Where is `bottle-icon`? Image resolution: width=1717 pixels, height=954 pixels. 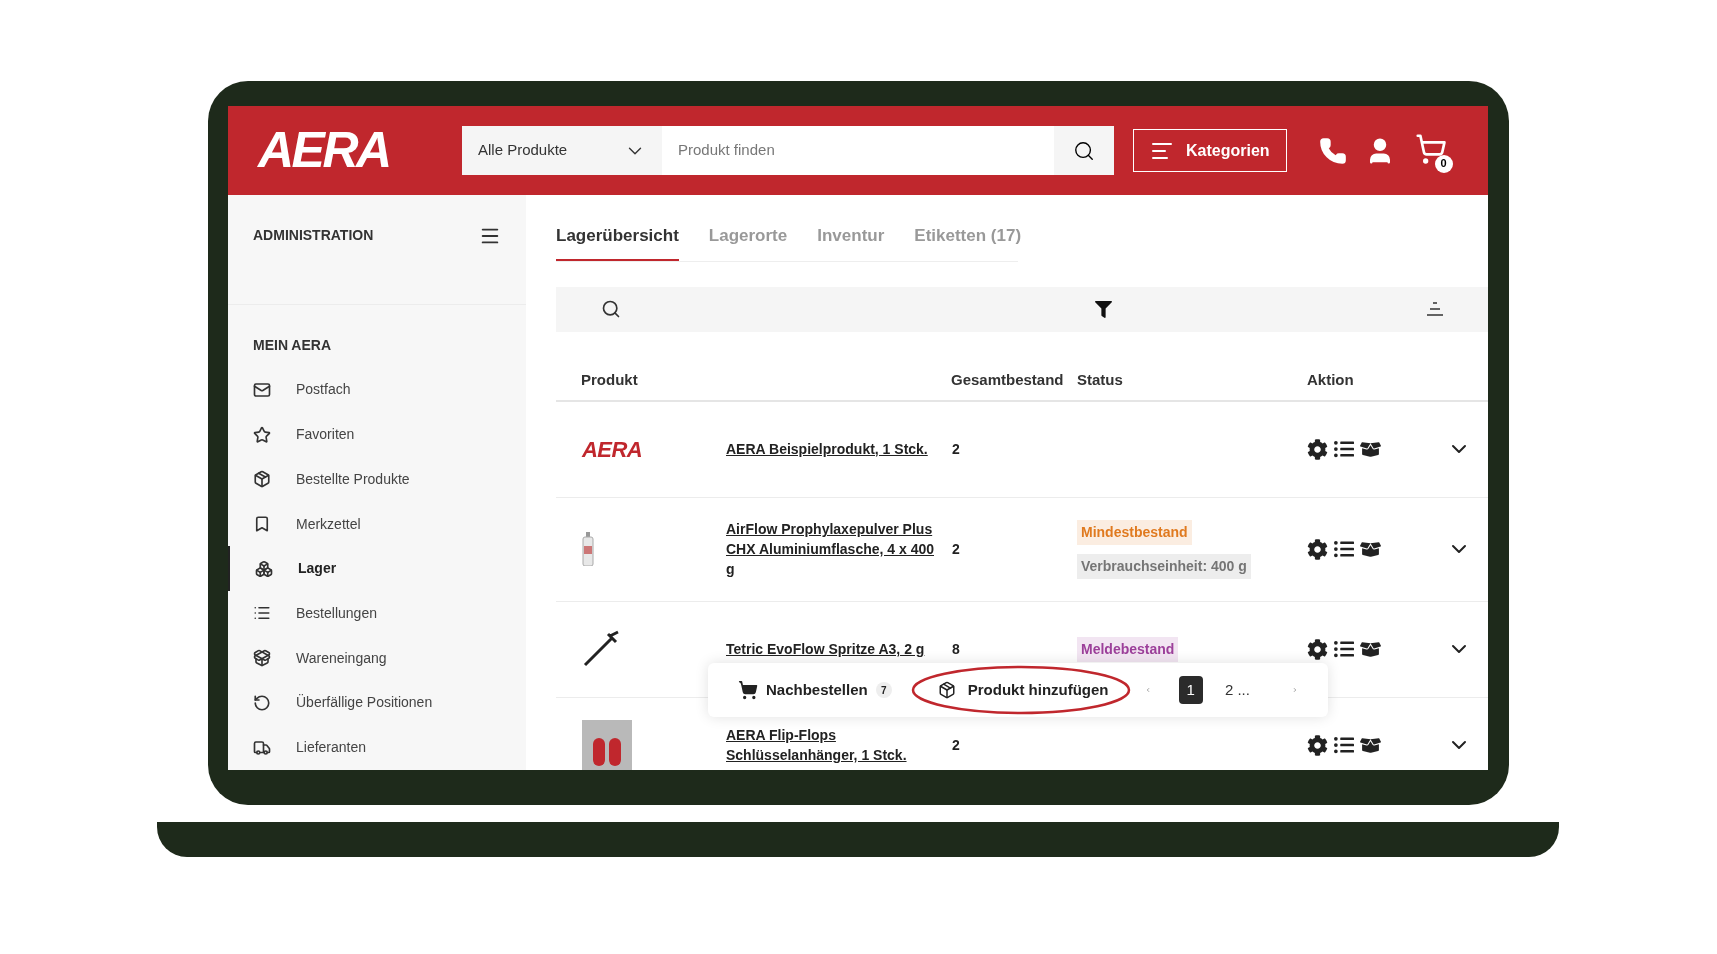 bottle-icon is located at coordinates (588, 549).